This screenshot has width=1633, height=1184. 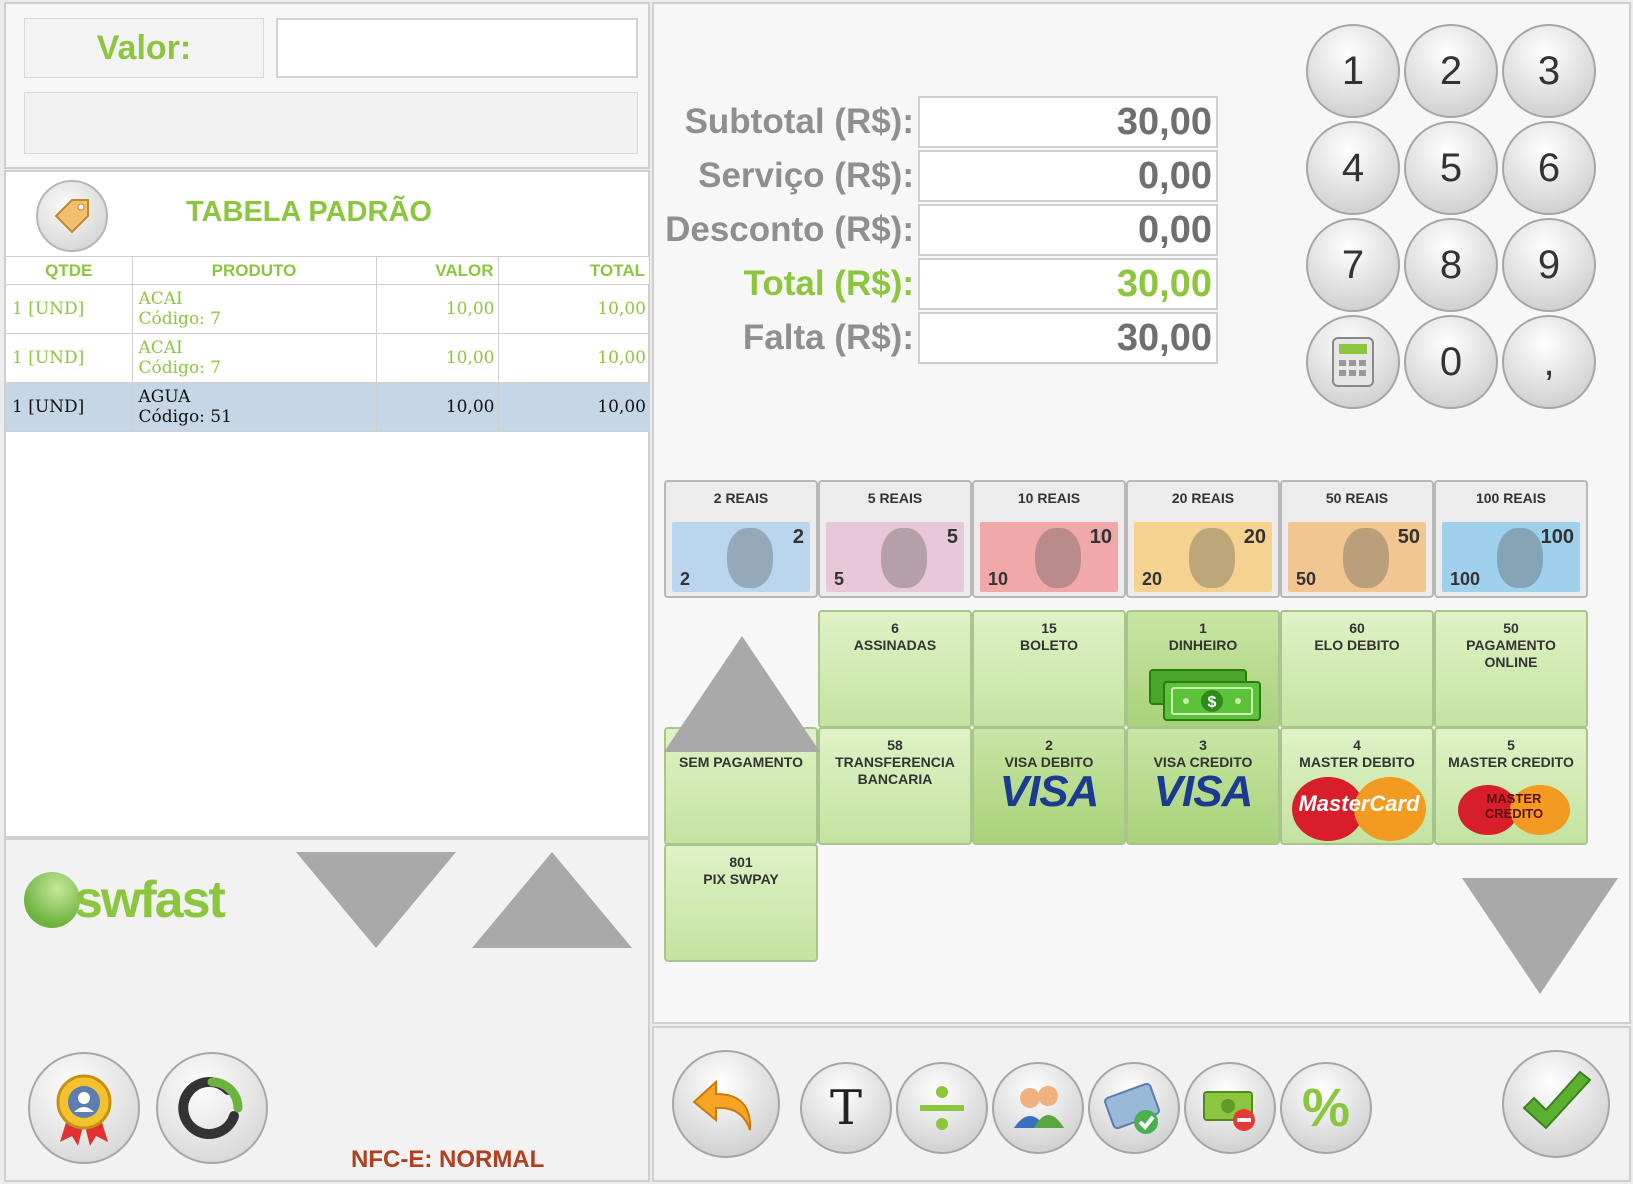 What do you see at coordinates (1549, 265) in the screenshot?
I see `keypad-key: 9` at bounding box center [1549, 265].